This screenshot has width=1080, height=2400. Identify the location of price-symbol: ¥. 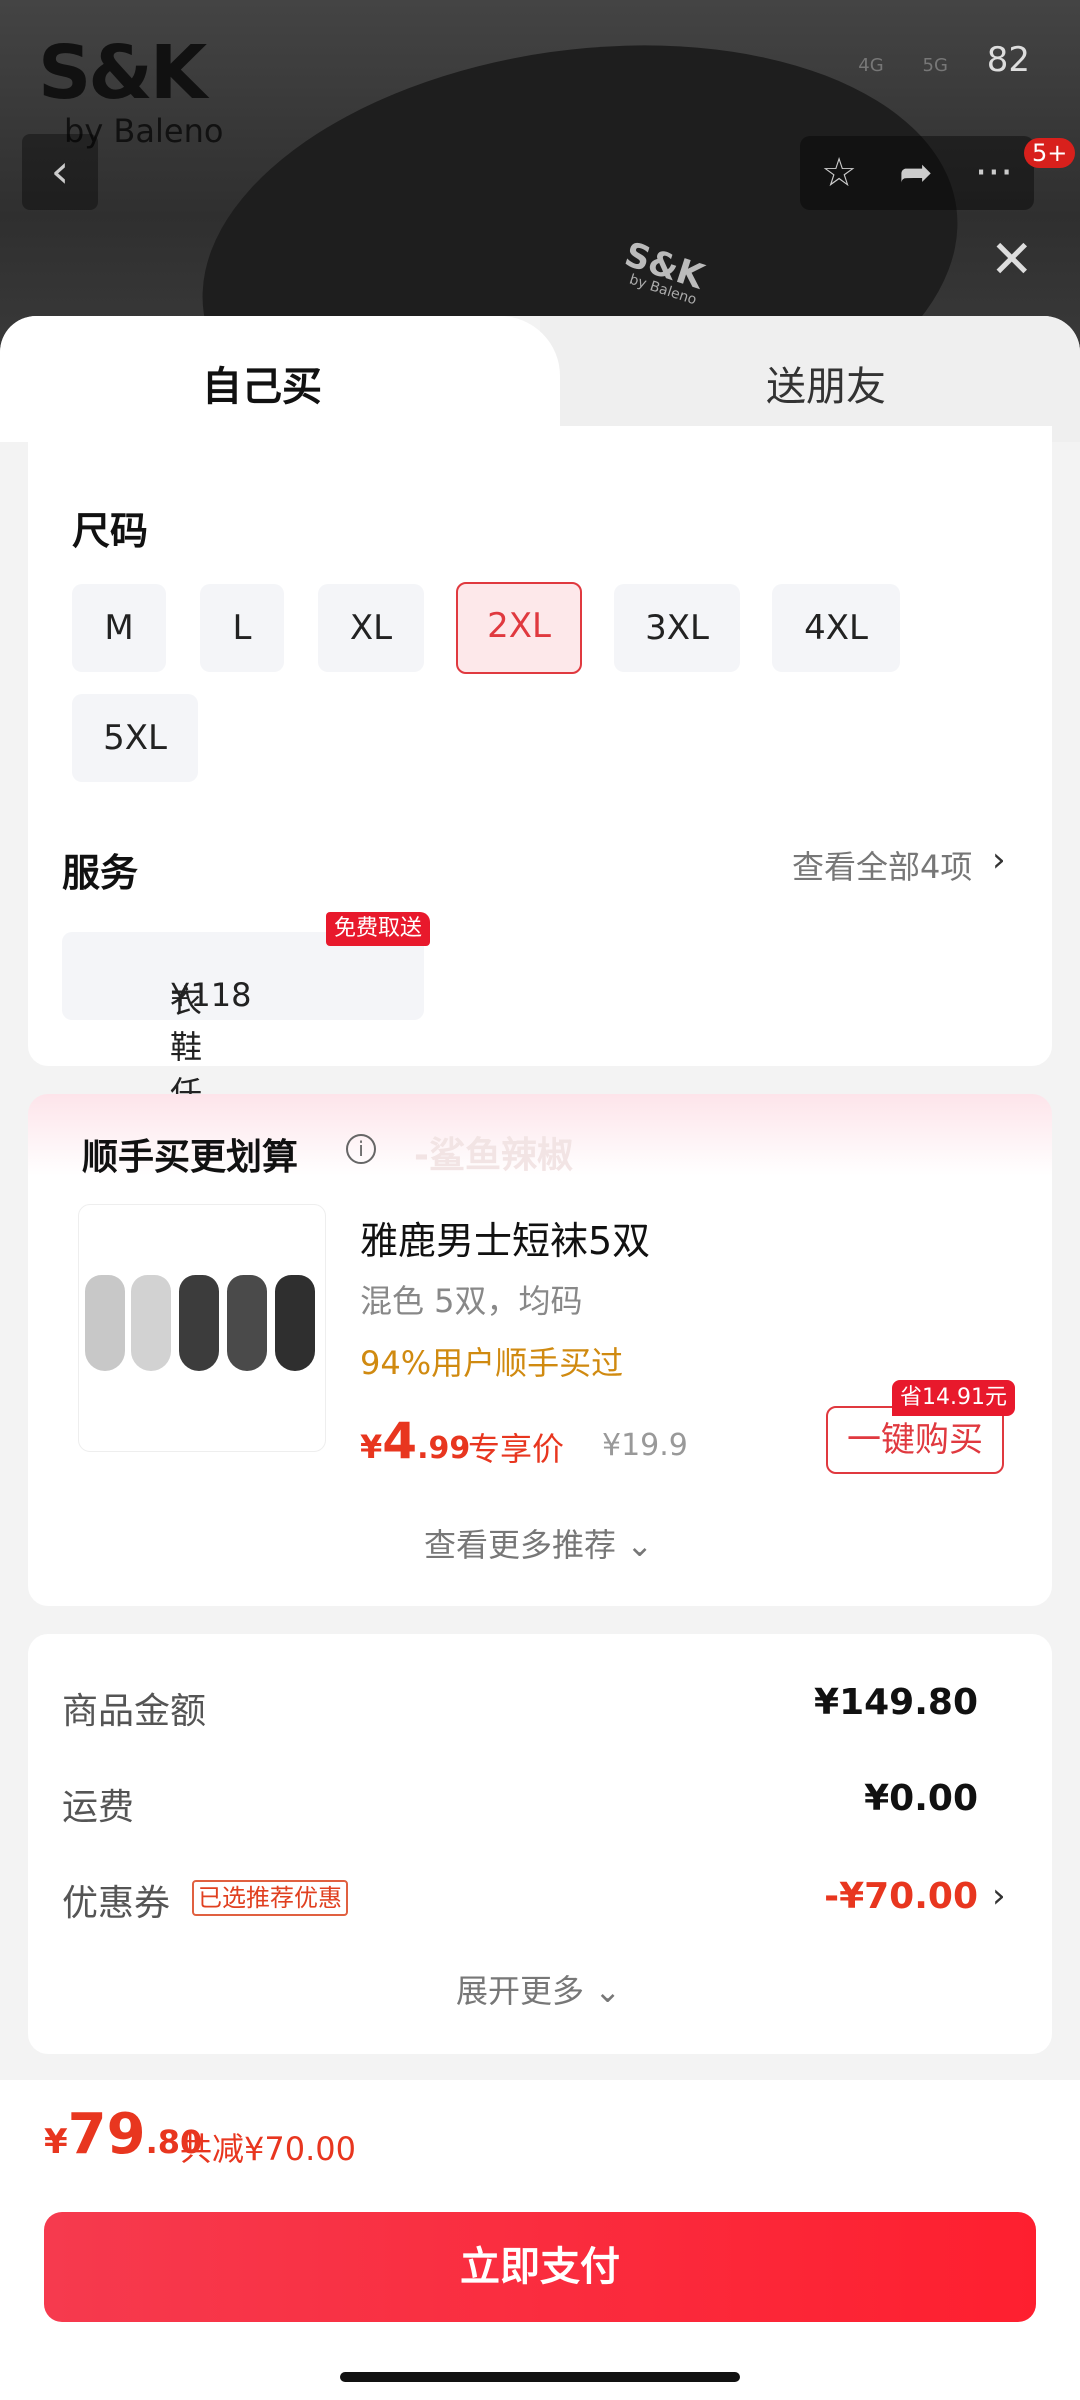
(371, 1447).